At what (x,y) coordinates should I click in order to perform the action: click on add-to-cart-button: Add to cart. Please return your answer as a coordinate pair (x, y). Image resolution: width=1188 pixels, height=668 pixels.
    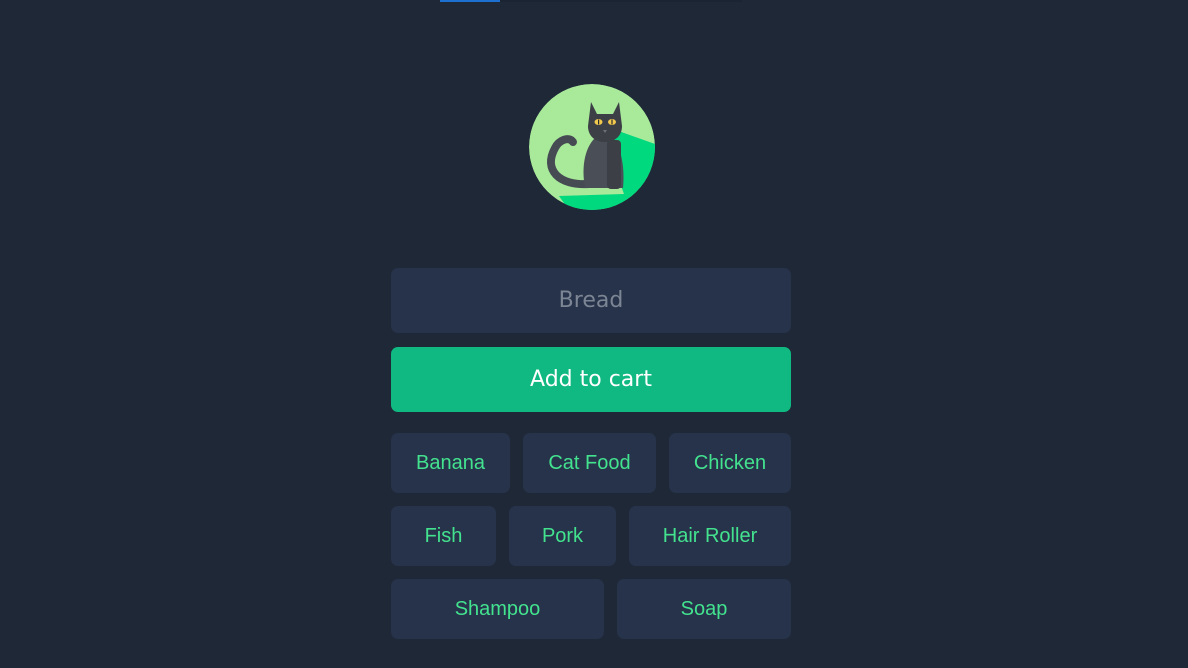
    Looking at the image, I should click on (591, 379).